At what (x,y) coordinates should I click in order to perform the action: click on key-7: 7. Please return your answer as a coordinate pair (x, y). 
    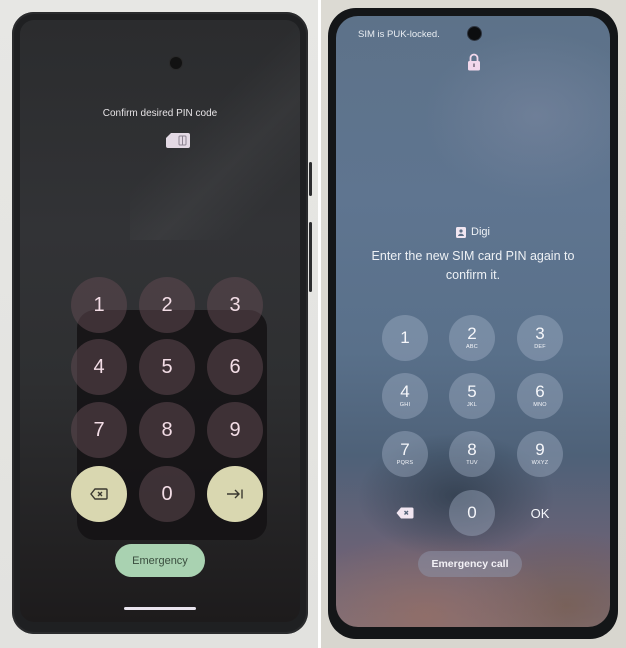
    Looking at the image, I should click on (99, 430).